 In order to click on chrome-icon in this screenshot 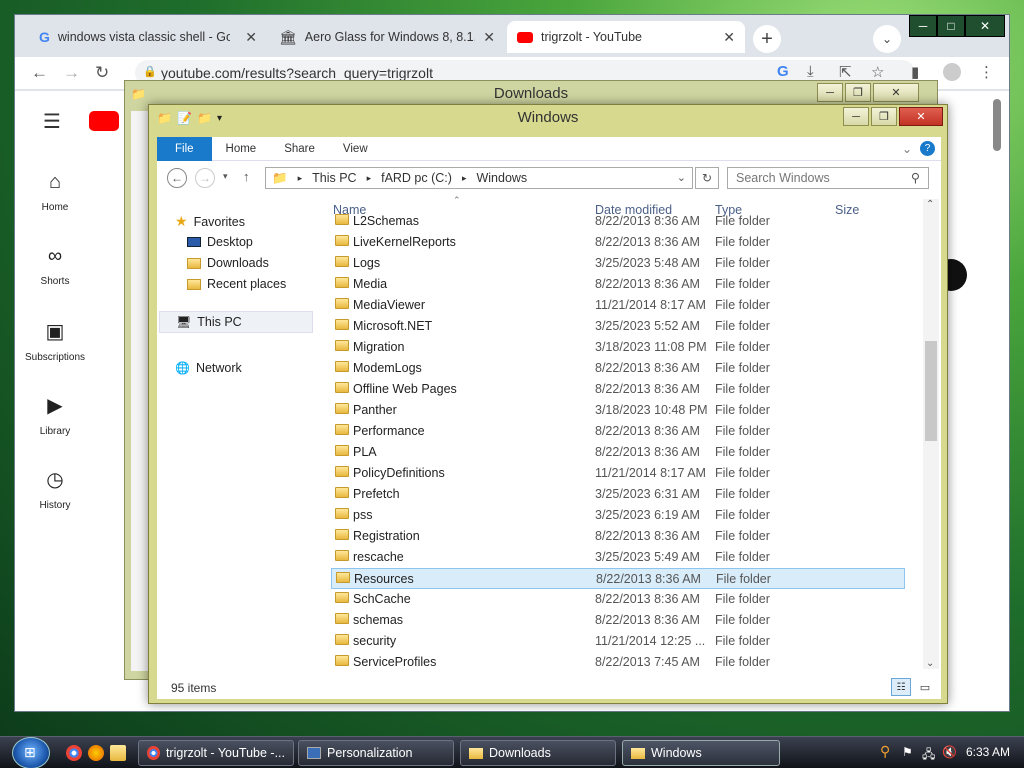, I will do `click(74, 753)`.